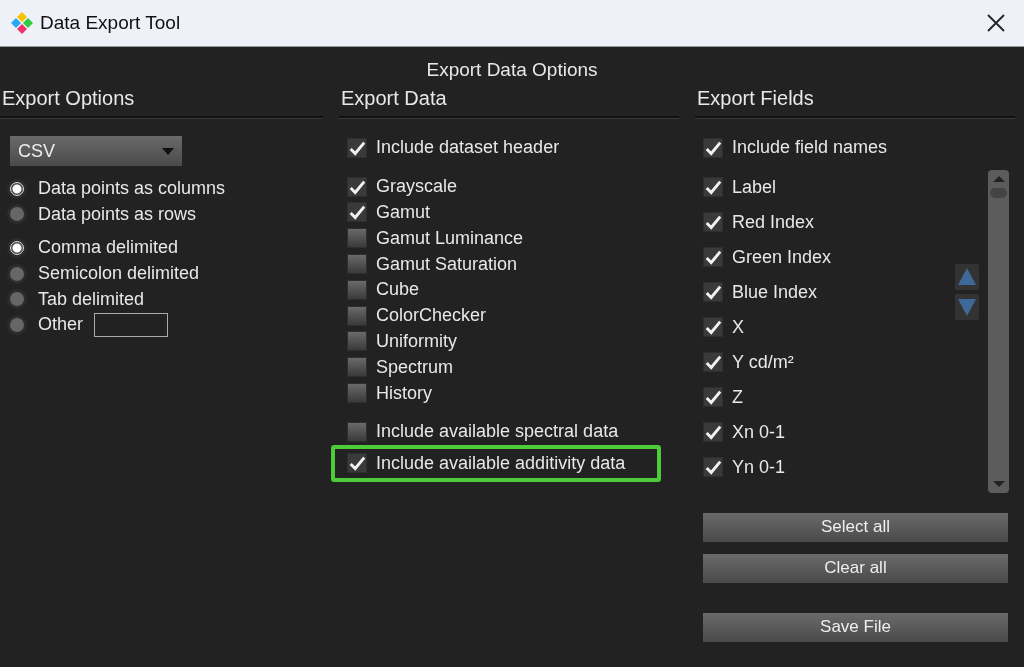 This screenshot has height=667, width=1024. What do you see at coordinates (782, 257) in the screenshot?
I see `checkbox-label: Green Index` at bounding box center [782, 257].